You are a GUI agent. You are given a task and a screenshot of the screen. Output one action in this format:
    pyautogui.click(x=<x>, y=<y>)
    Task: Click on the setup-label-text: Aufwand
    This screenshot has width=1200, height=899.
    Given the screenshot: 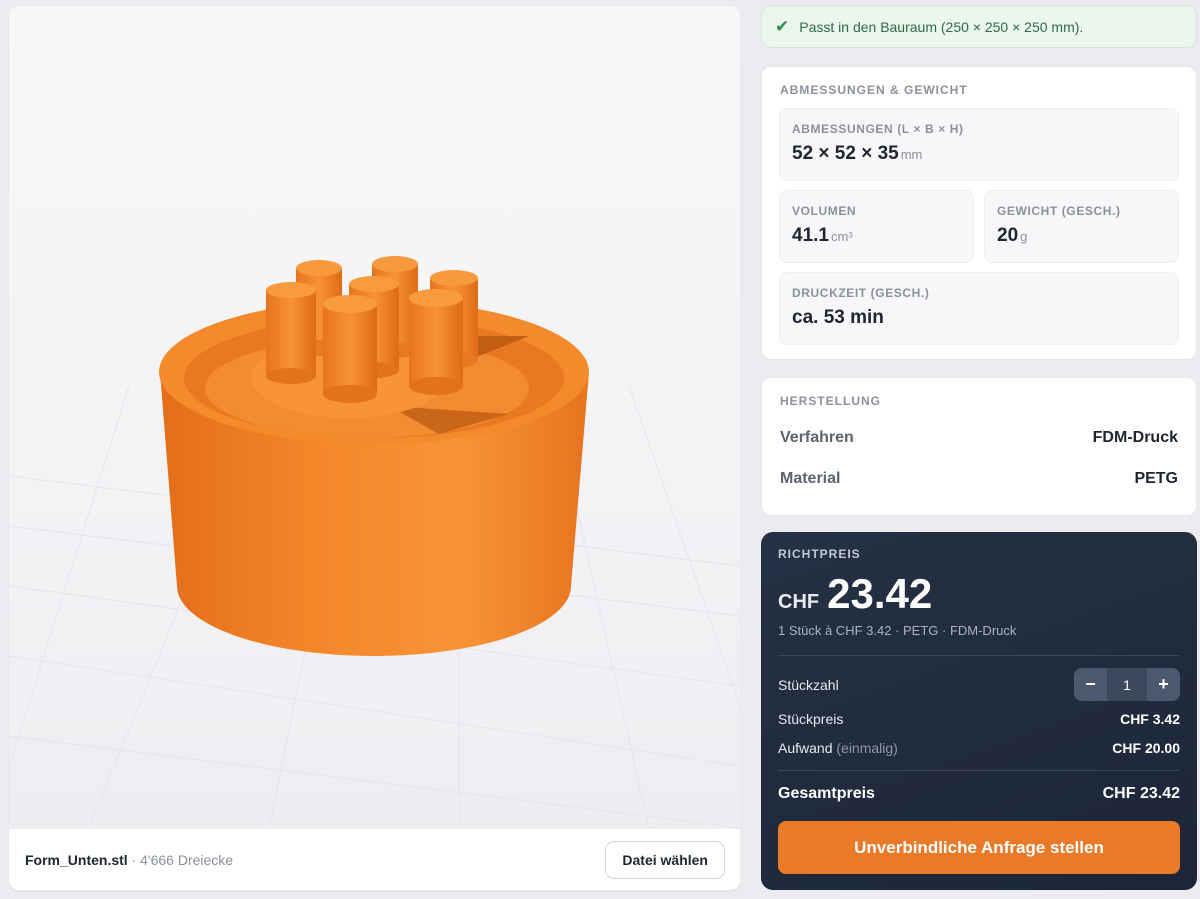 What is the action you would take?
    pyautogui.click(x=805, y=748)
    